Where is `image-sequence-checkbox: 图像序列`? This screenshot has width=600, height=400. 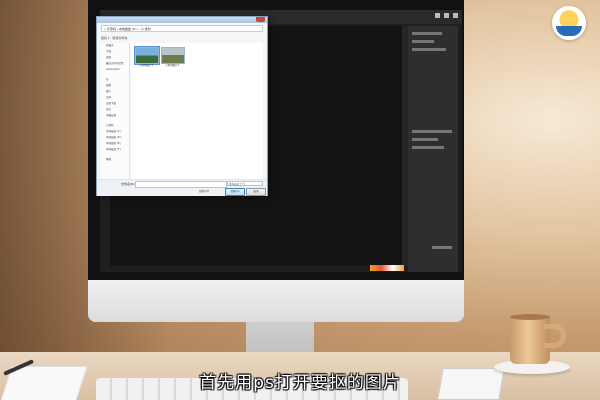 image-sequence-checkbox: 图像序列 is located at coordinates (204, 191).